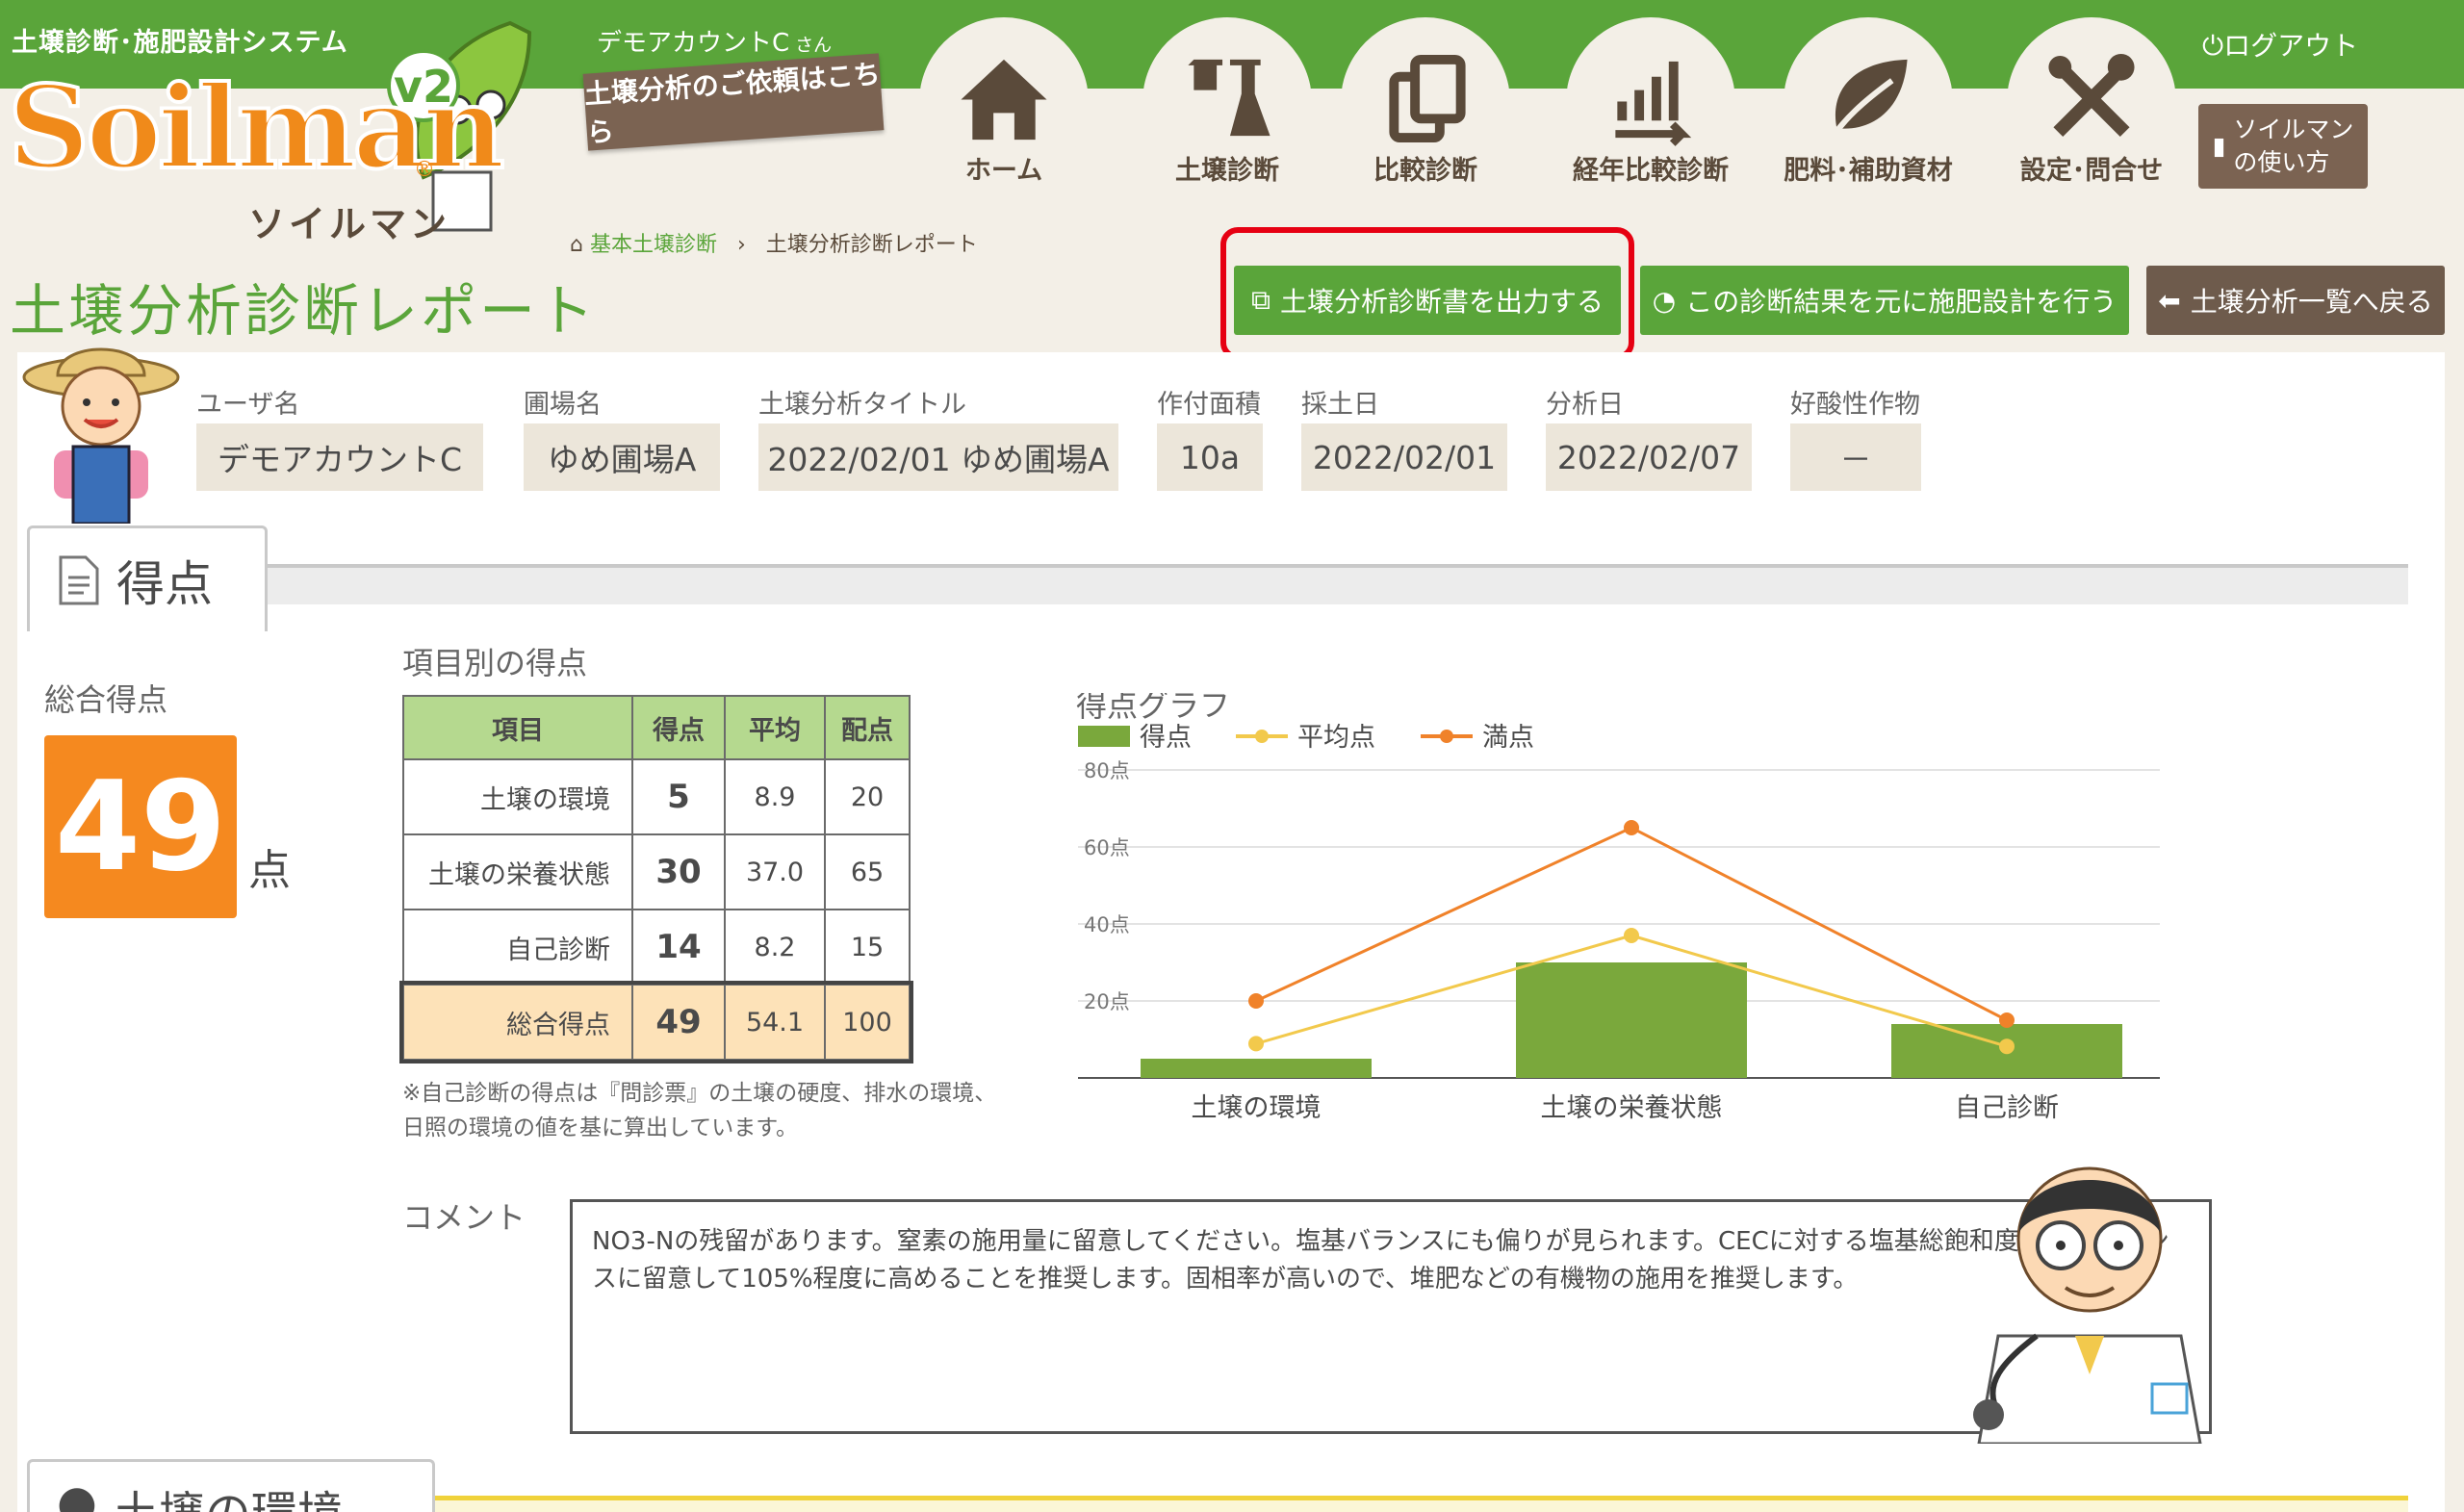 This screenshot has height=1512, width=2464. What do you see at coordinates (164, 583) in the screenshot?
I see `tab-score-label: 得点` at bounding box center [164, 583].